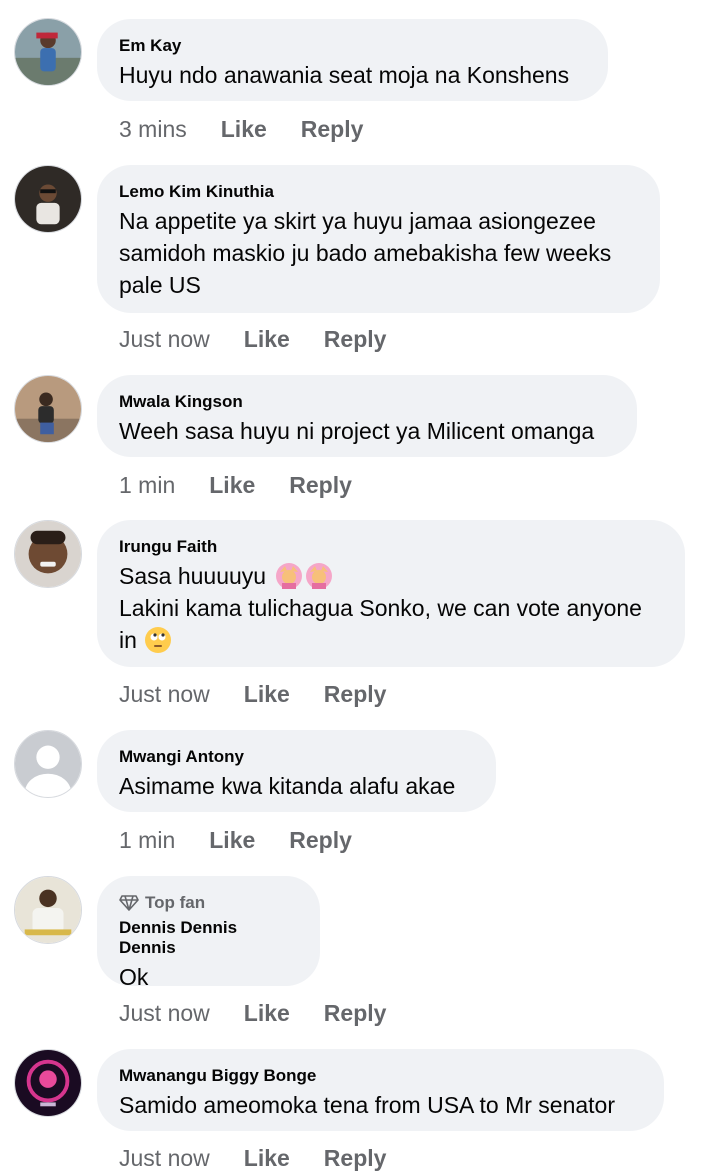 This screenshot has width=720, height=1174. Describe the element at coordinates (367, 402) in the screenshot. I see `comment-author: Mwala Kingson` at that location.